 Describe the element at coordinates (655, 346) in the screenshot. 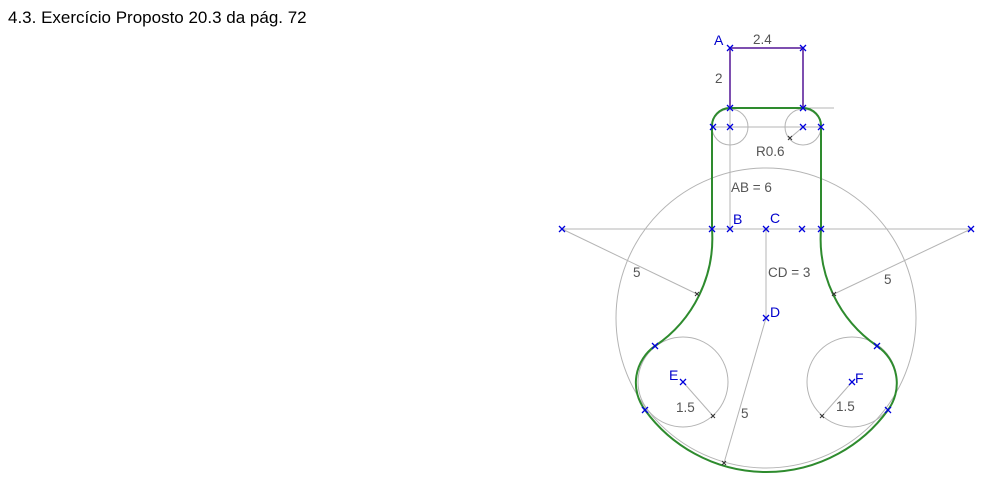

I see `marker-left-tangency` at that location.